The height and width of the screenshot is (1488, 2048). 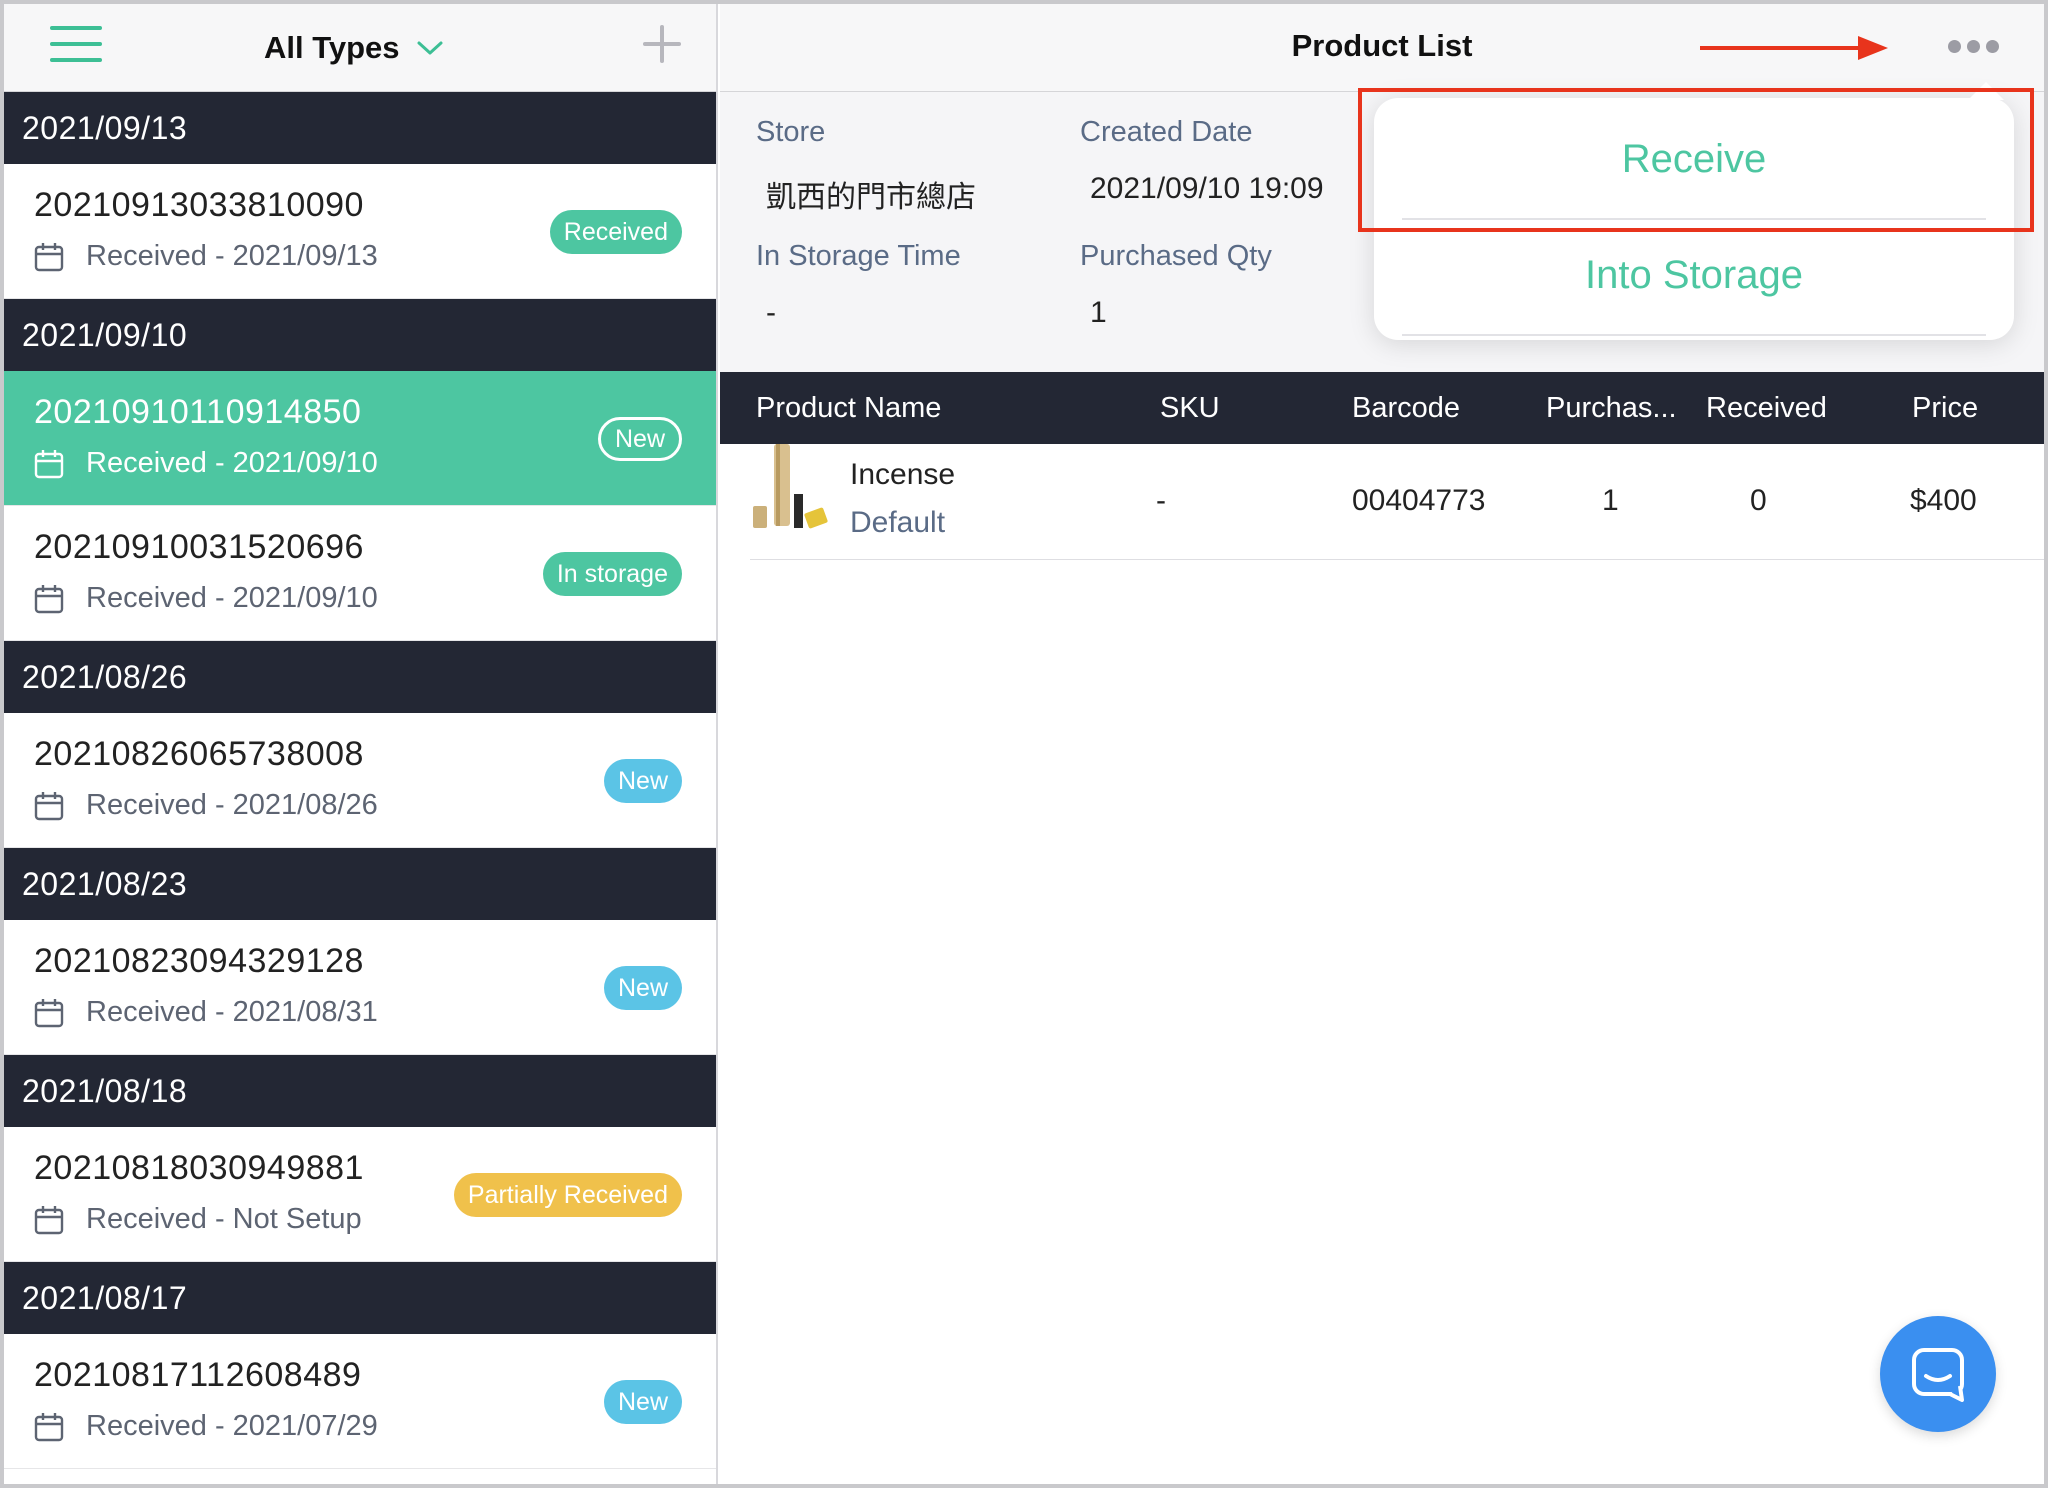 I want to click on column-barcode: Barcode, so click(x=1406, y=408).